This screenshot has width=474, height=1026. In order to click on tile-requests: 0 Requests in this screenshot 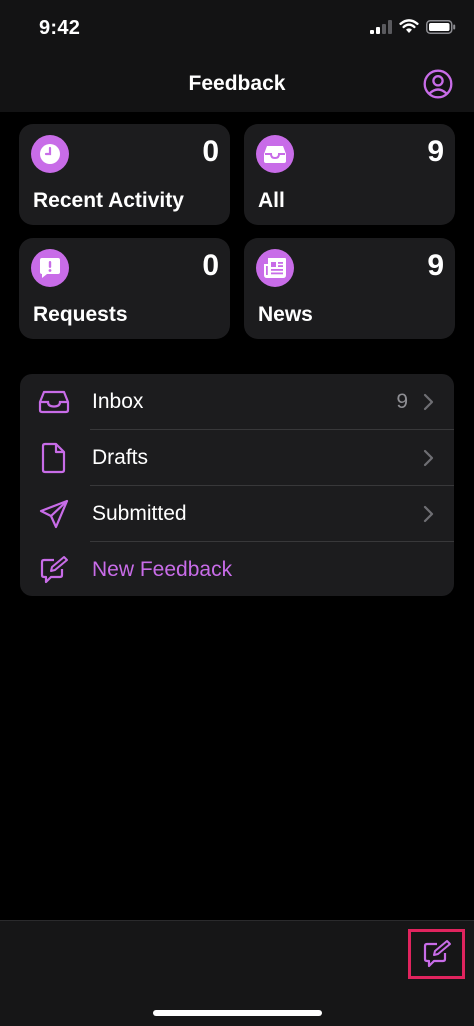, I will do `click(124, 288)`.